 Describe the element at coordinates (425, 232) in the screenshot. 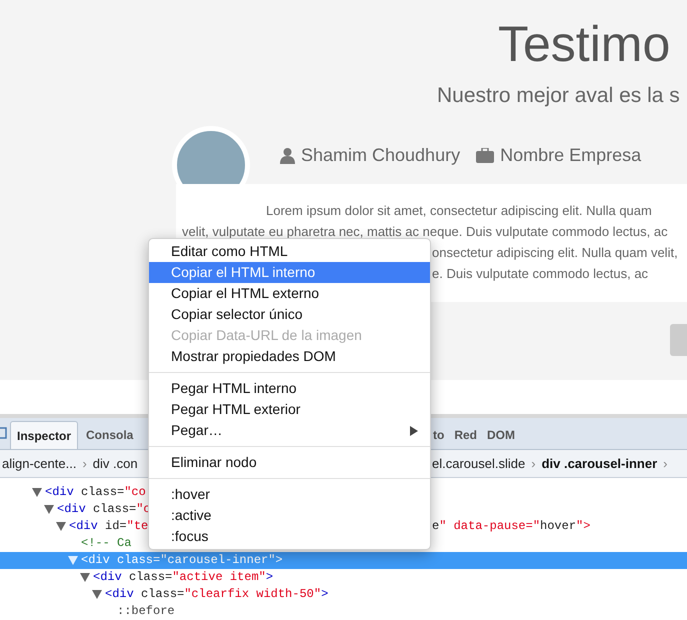

I see `testimonial-text: velit, vulputate eu pharetra nec, mattis ac neque. Duis vulputate commodo lectus, ac` at that location.